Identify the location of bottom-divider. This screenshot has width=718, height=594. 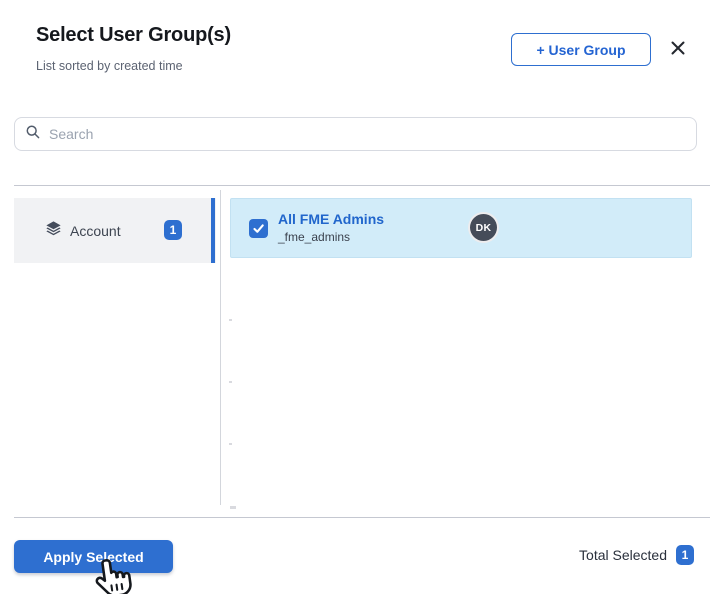
(362, 517).